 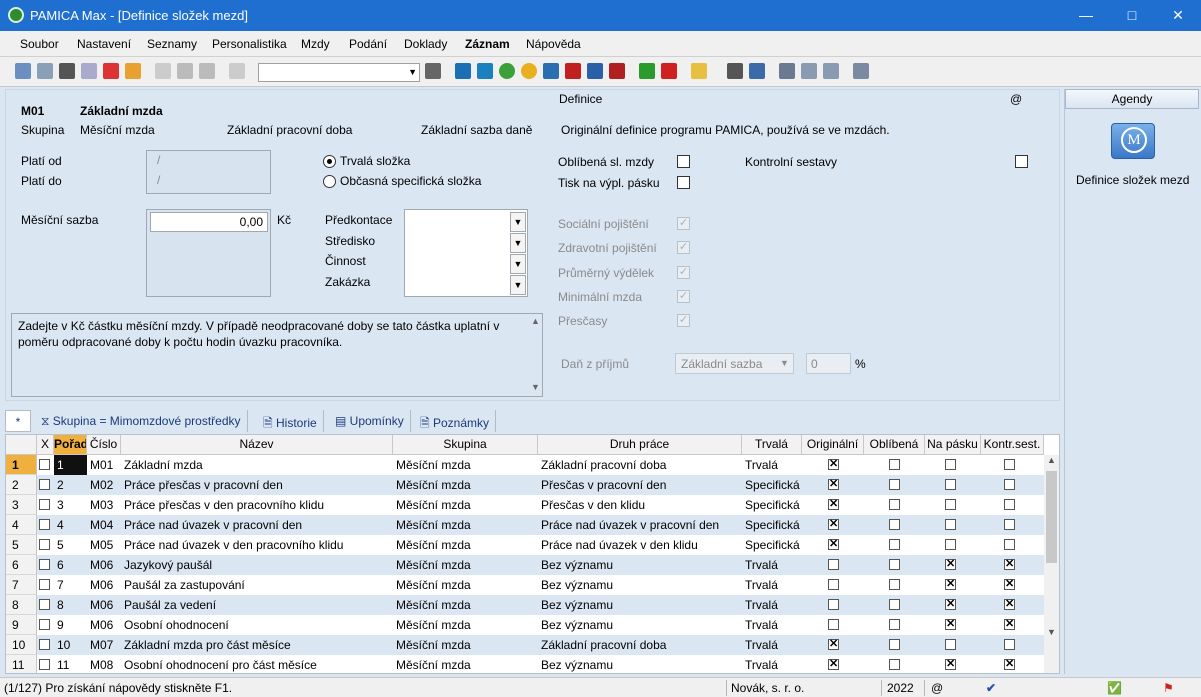 What do you see at coordinates (1133, 141) in the screenshot?
I see `agenda-item-icon: M` at bounding box center [1133, 141].